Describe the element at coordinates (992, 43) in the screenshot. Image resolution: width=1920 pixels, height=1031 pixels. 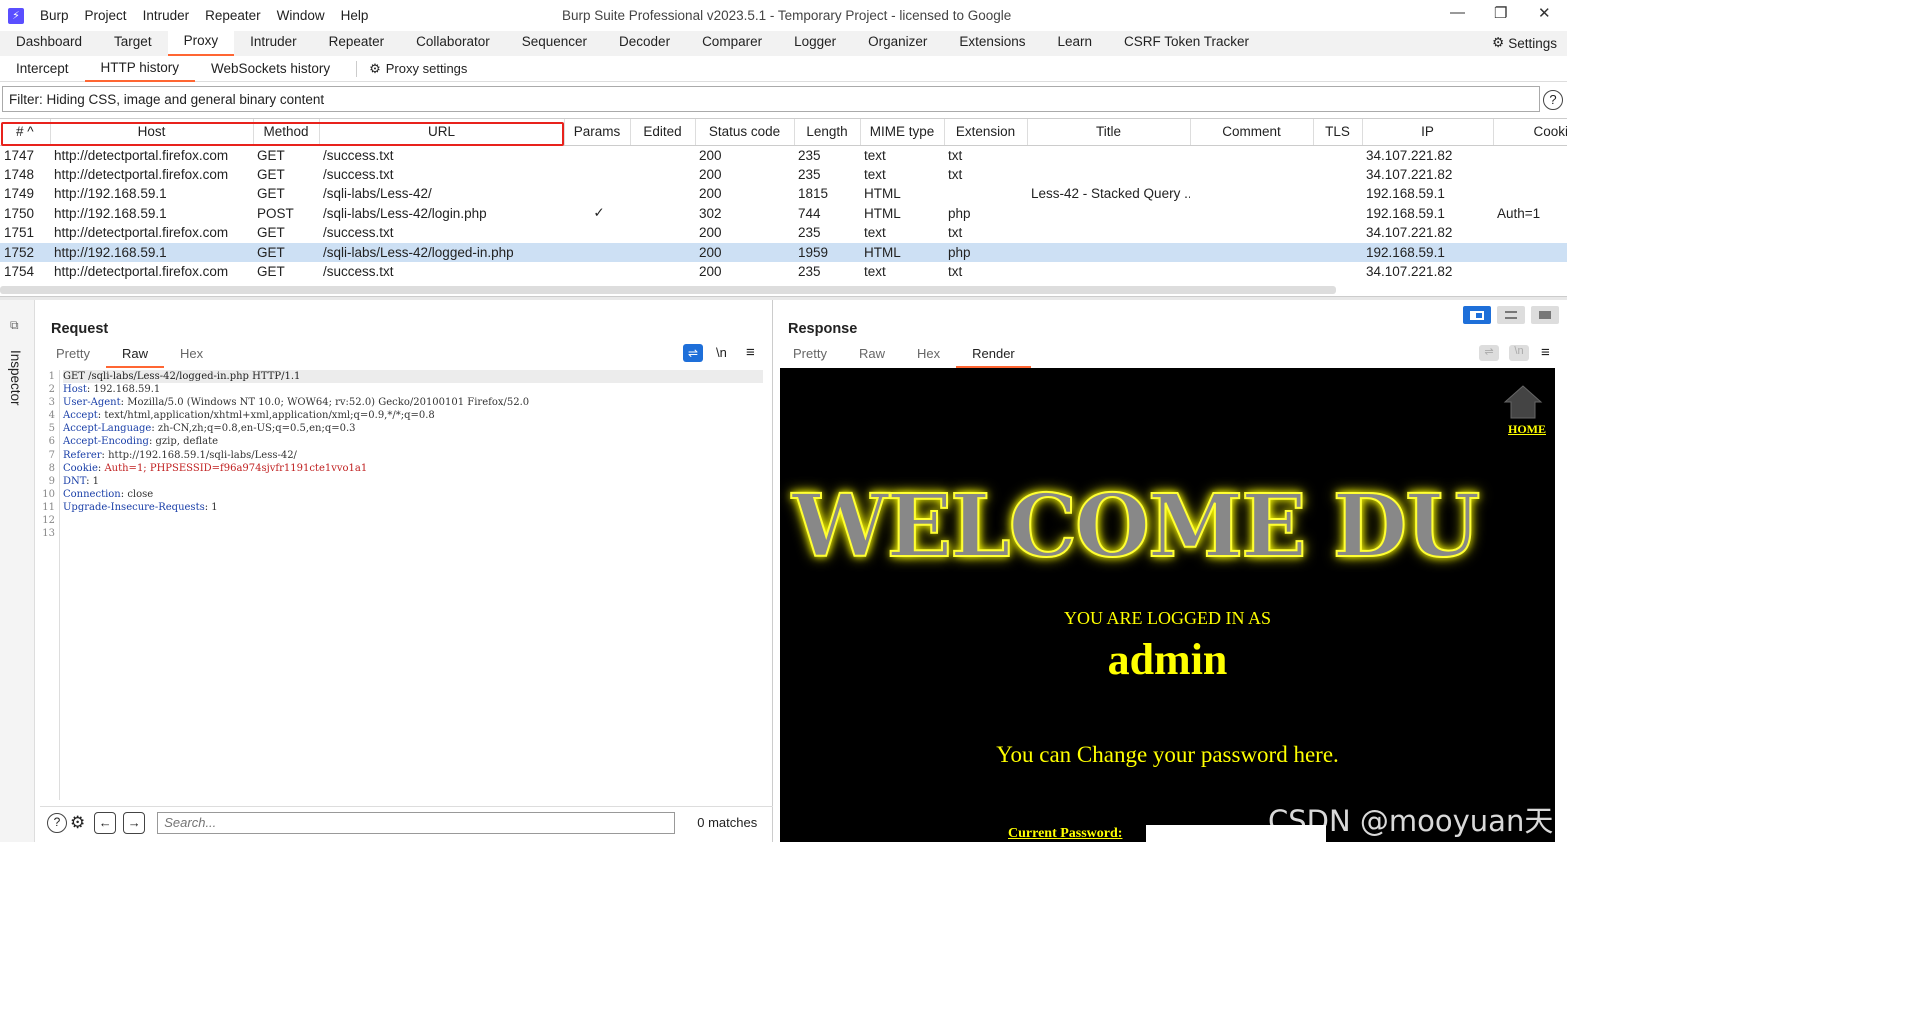
I see `tab-extensions: Extensions` at that location.